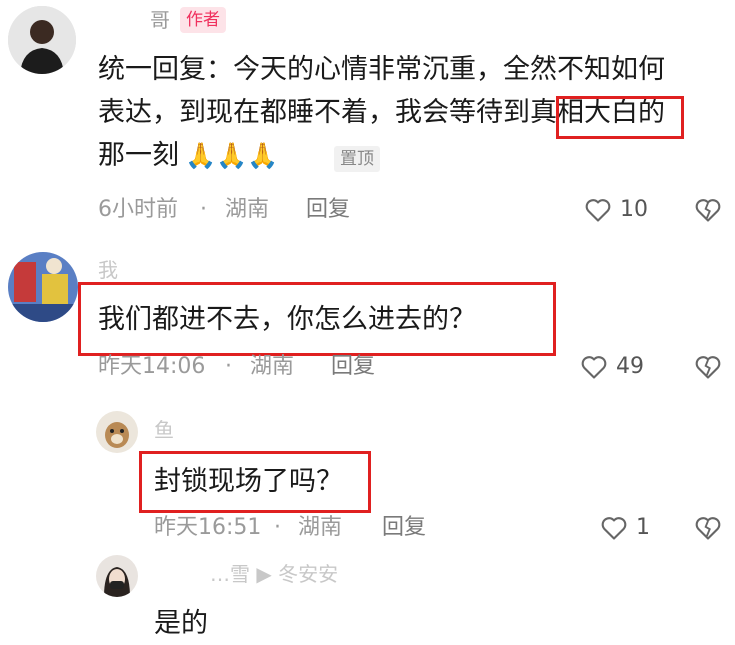 The image size is (735, 645). What do you see at coordinates (232, 155) in the screenshot?
I see `pray-emoji: 🙏🙏🙏` at bounding box center [232, 155].